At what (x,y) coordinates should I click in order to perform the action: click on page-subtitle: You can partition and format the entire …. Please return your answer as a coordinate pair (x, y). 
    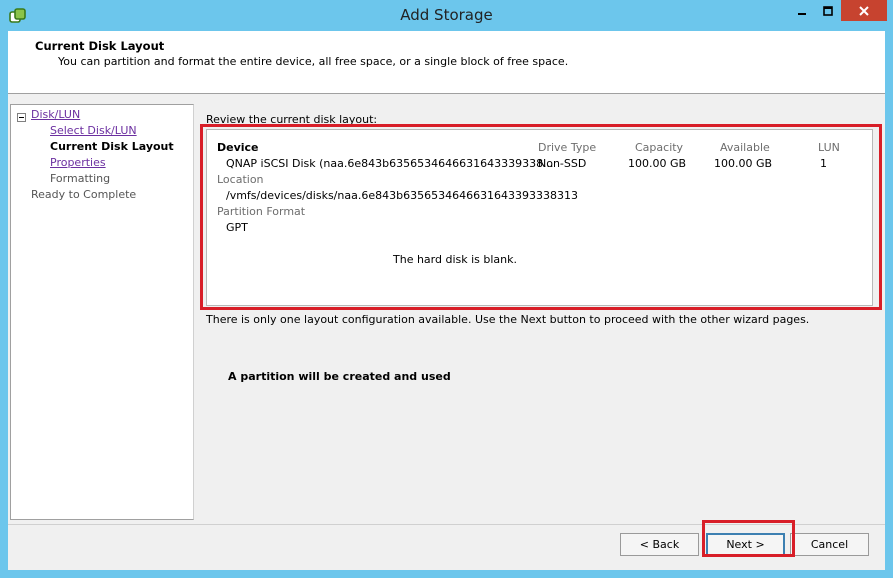
    Looking at the image, I should click on (313, 61).